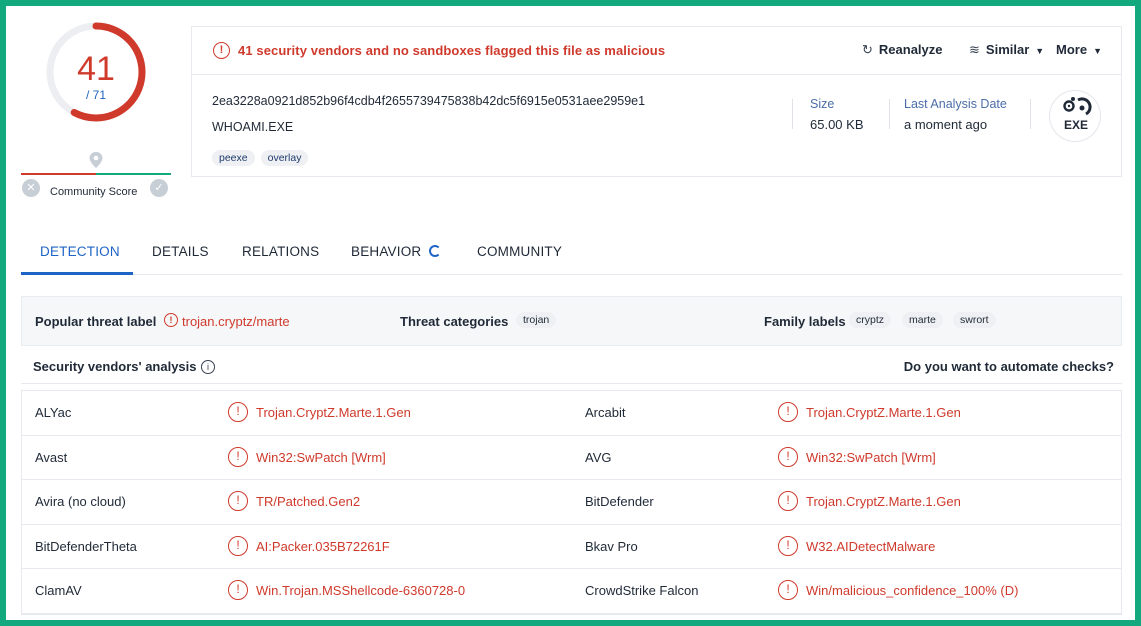 This screenshot has width=1141, height=626. I want to click on vendor-name: CrowdStrike Falcon, so click(642, 590).